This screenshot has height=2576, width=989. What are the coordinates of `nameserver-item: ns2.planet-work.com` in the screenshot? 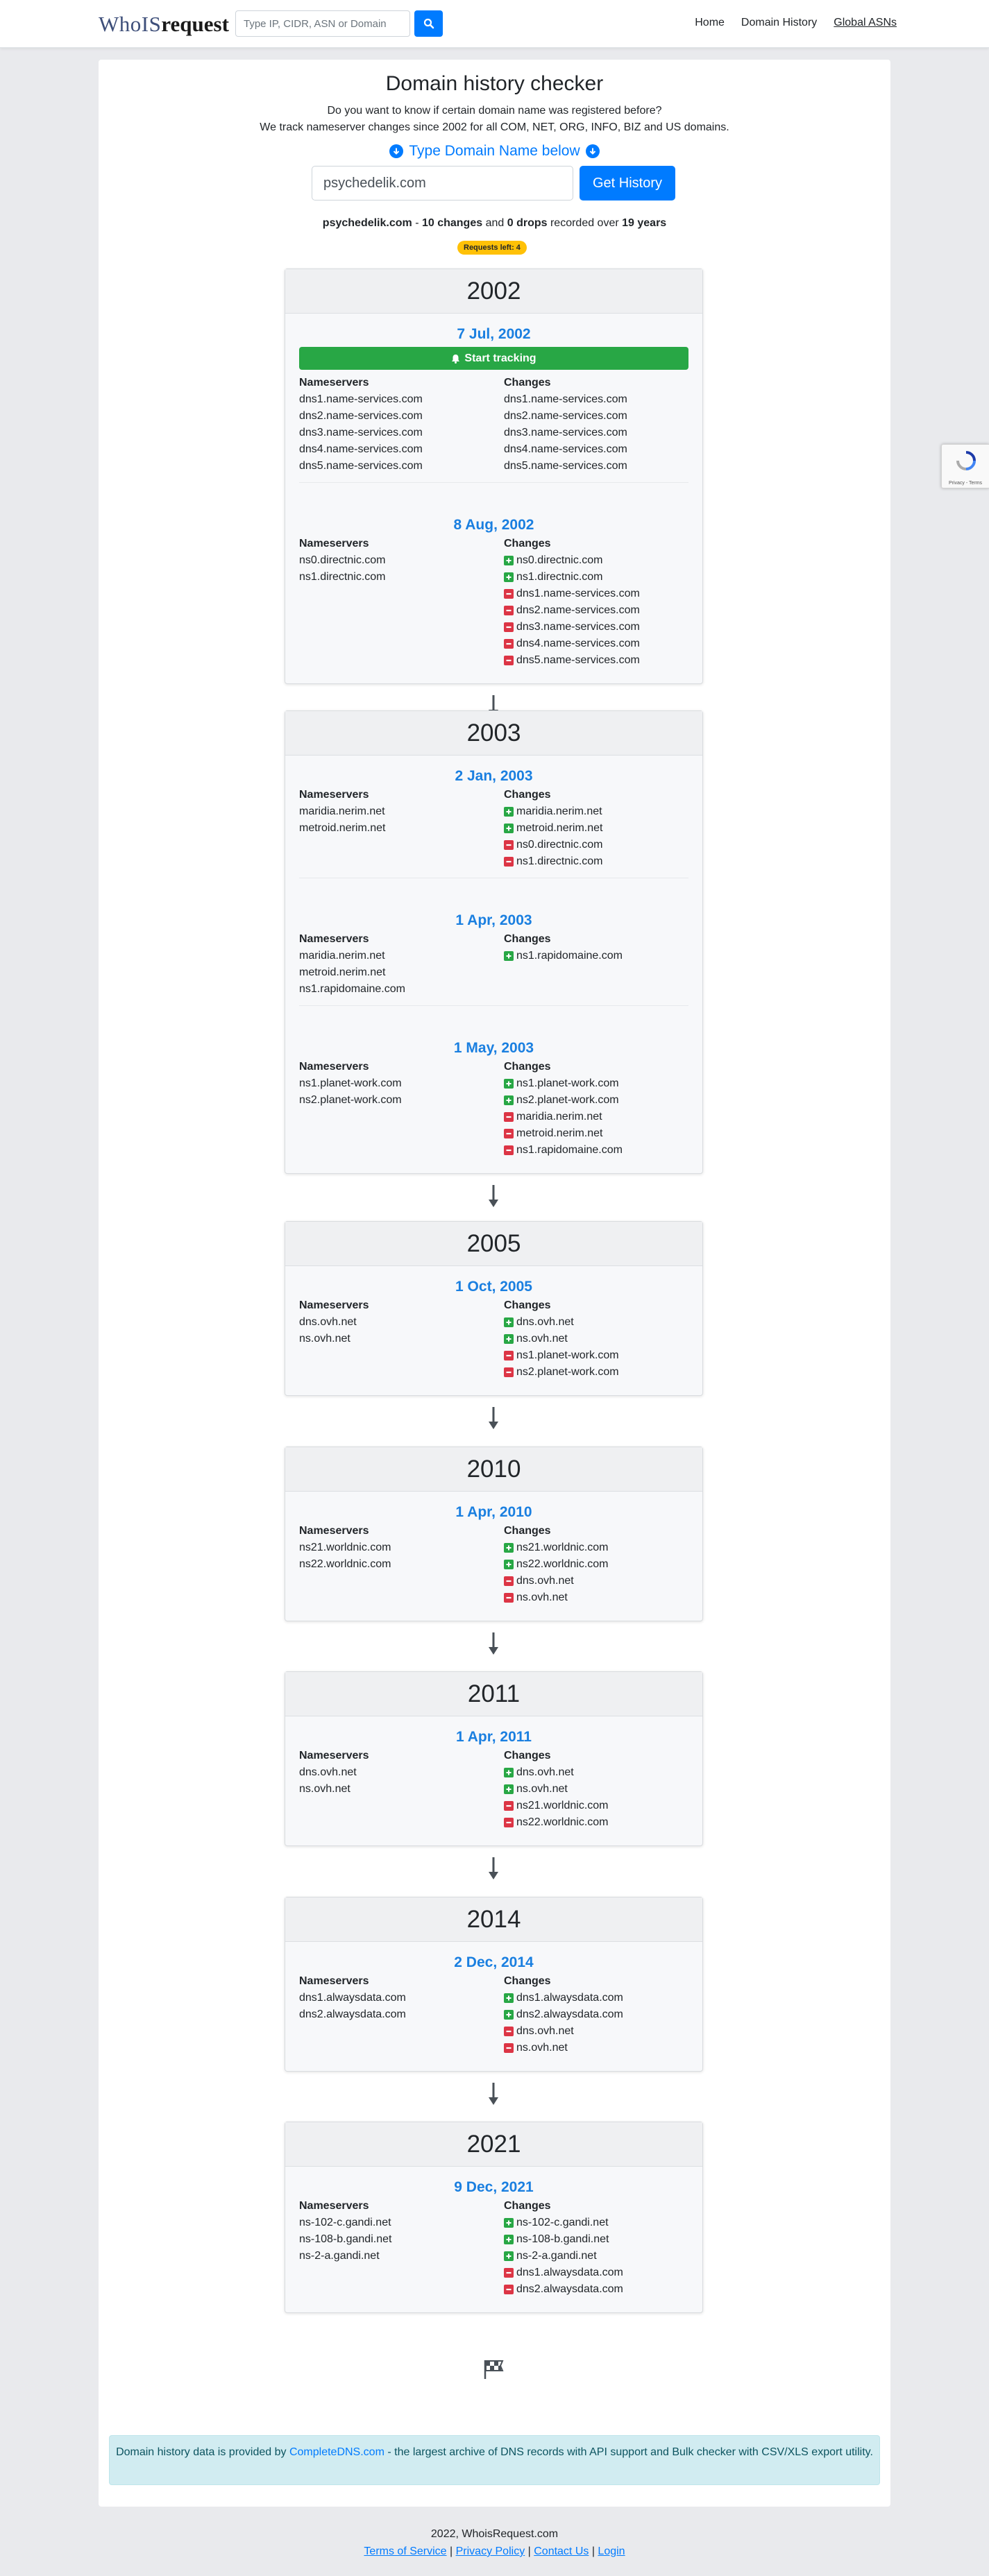 It's located at (350, 1100).